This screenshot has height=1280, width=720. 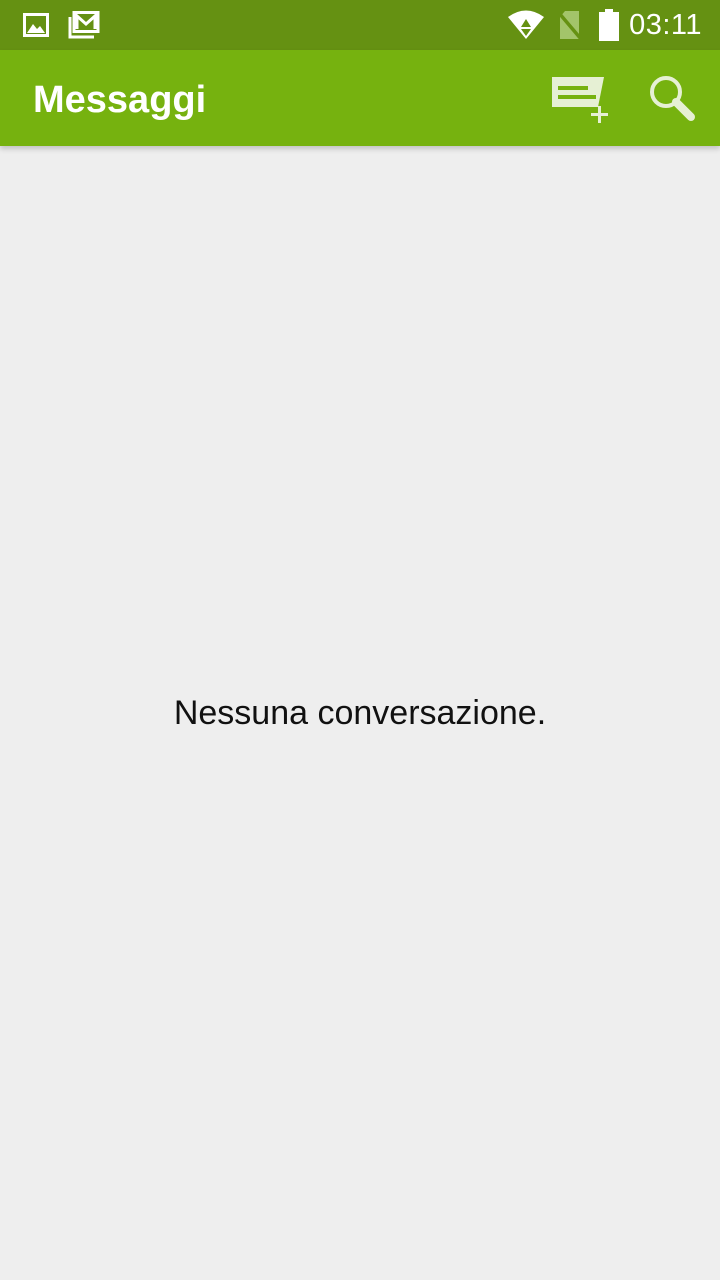 I want to click on status-bar: 03:11, so click(x=360, y=25).